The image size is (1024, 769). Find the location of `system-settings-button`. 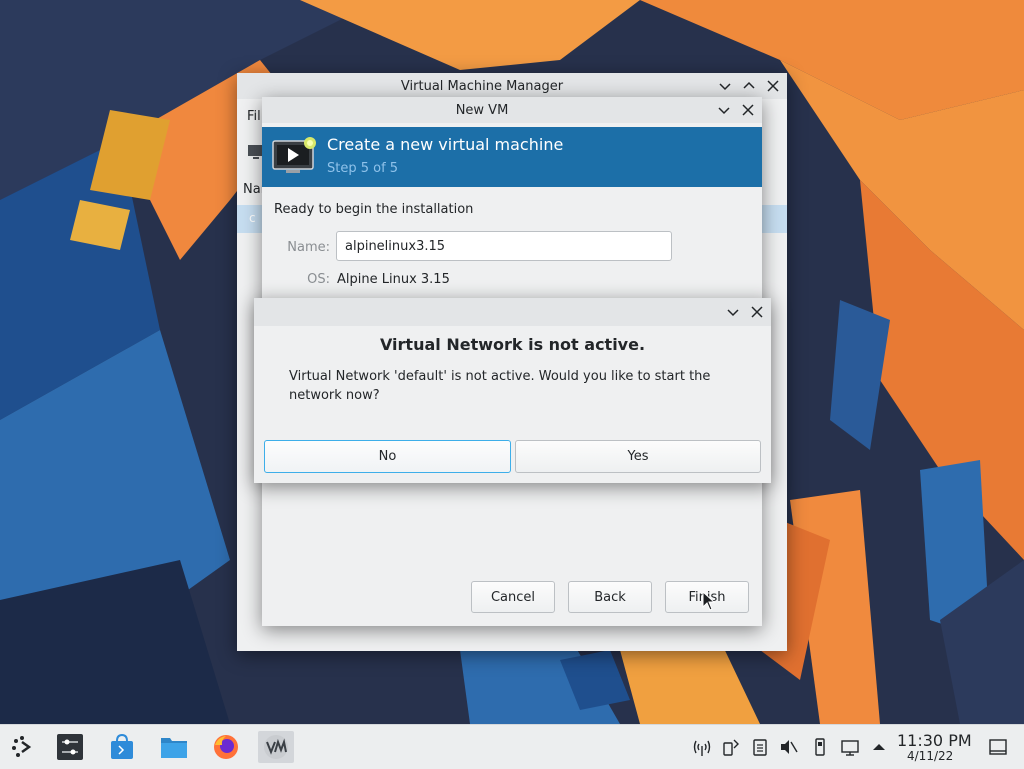

system-settings-button is located at coordinates (70, 747).